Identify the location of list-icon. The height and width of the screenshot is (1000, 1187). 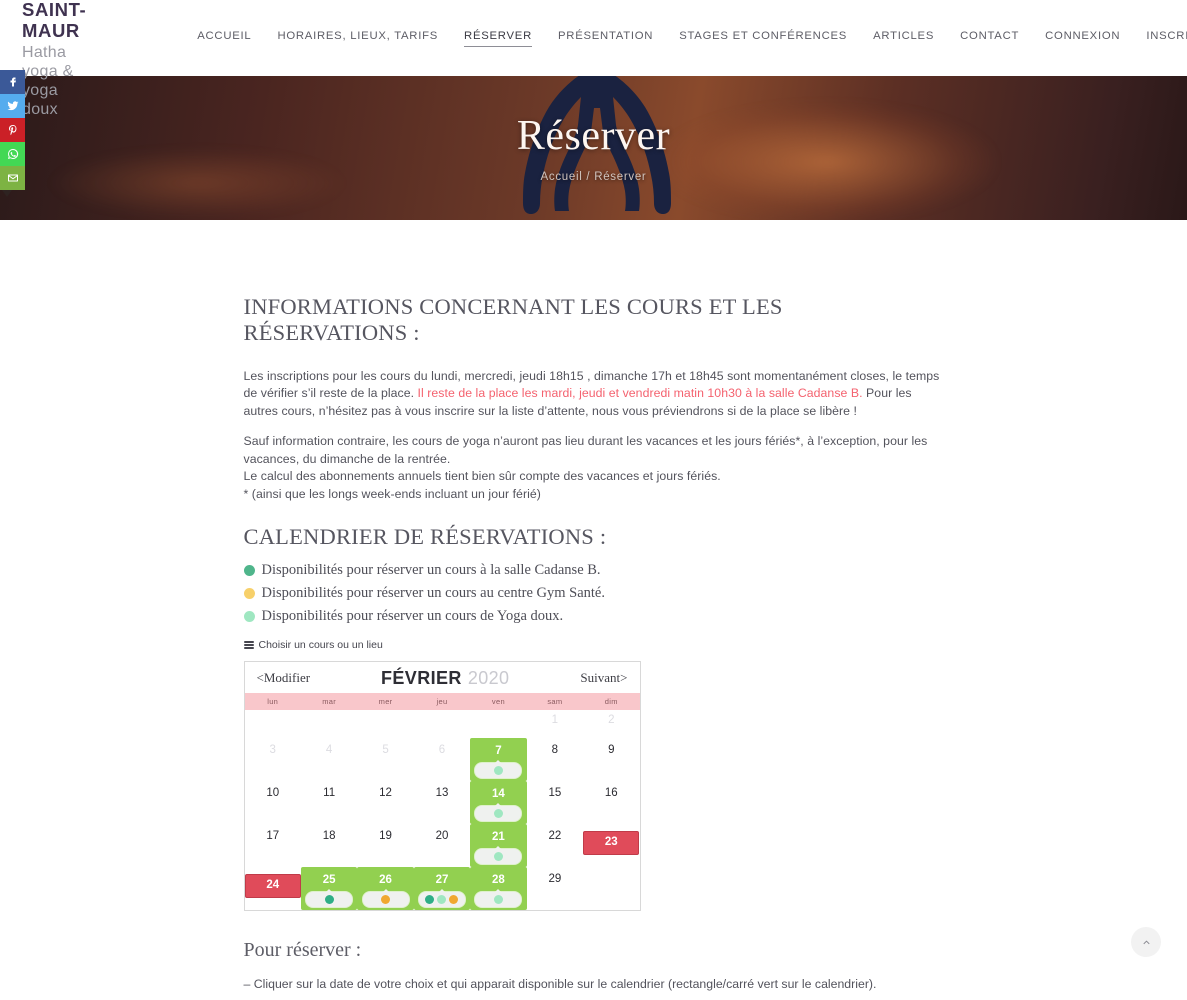
(248, 645).